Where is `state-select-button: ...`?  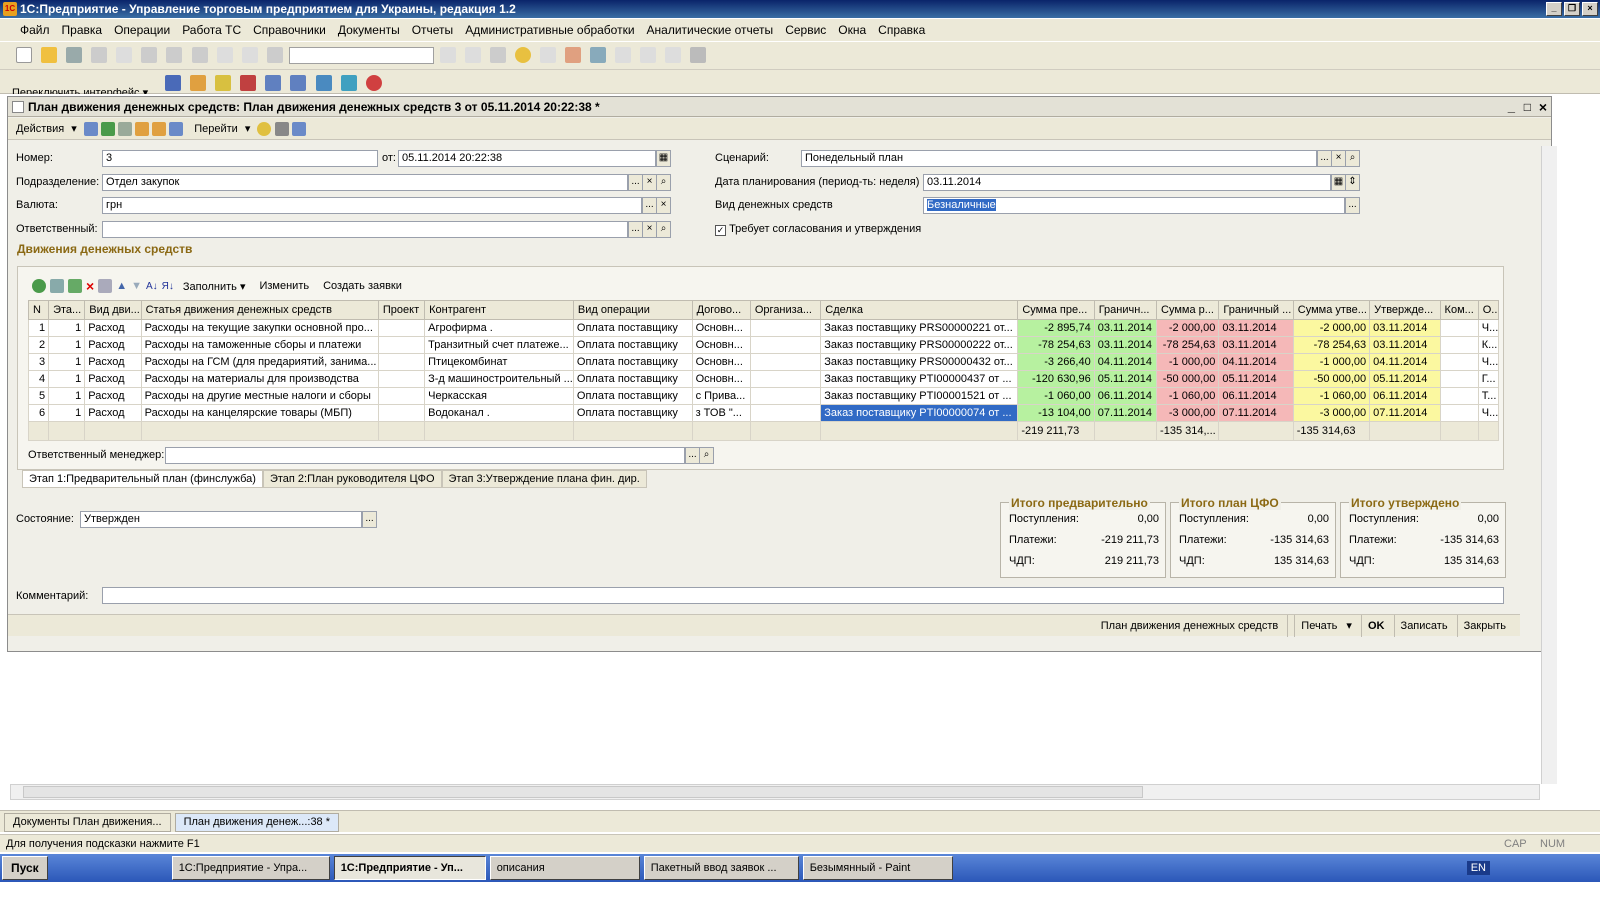
state-select-button: ... is located at coordinates (369, 519).